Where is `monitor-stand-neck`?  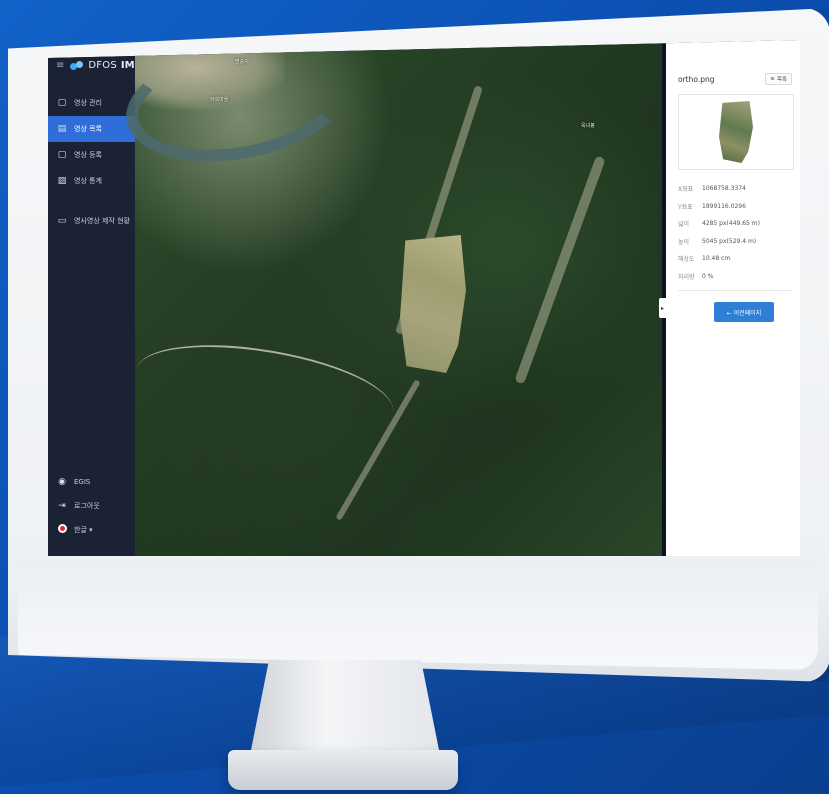
monitor-stand-neck is located at coordinates (345, 707).